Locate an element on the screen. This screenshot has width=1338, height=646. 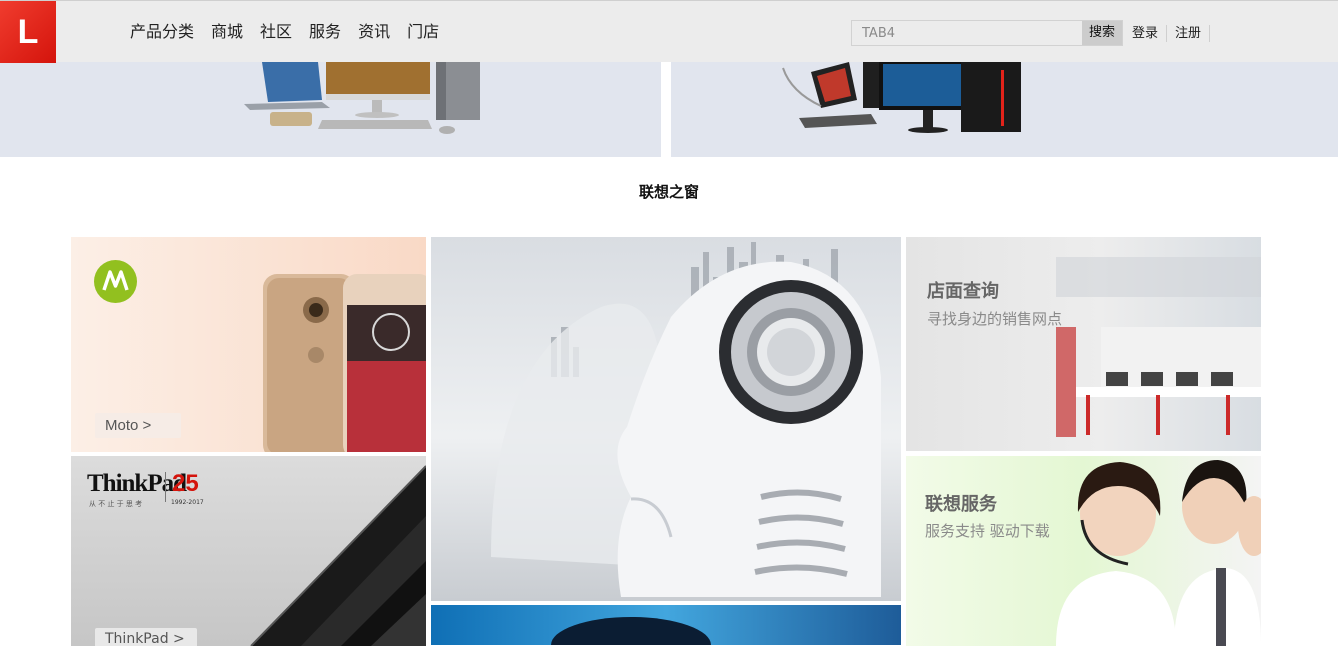
main-nav: 产品分类 商城 社区 服务 资讯 门店 is located at coordinates (293, 32).